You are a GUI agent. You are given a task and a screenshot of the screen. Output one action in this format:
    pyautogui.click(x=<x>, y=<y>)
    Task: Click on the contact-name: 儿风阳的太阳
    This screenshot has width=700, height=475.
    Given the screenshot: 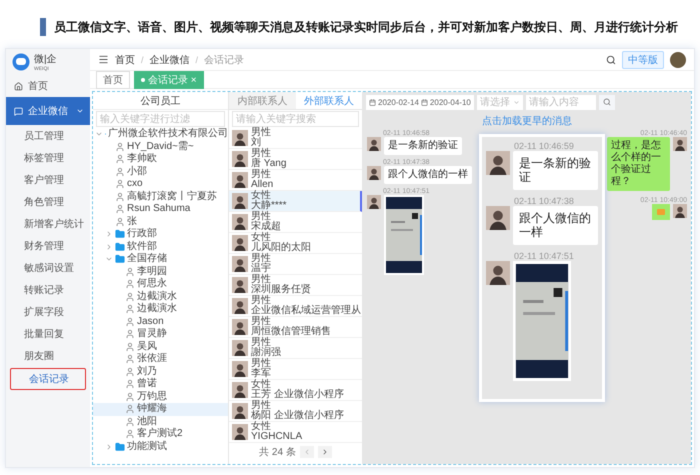 What is the action you would take?
    pyautogui.click(x=281, y=248)
    